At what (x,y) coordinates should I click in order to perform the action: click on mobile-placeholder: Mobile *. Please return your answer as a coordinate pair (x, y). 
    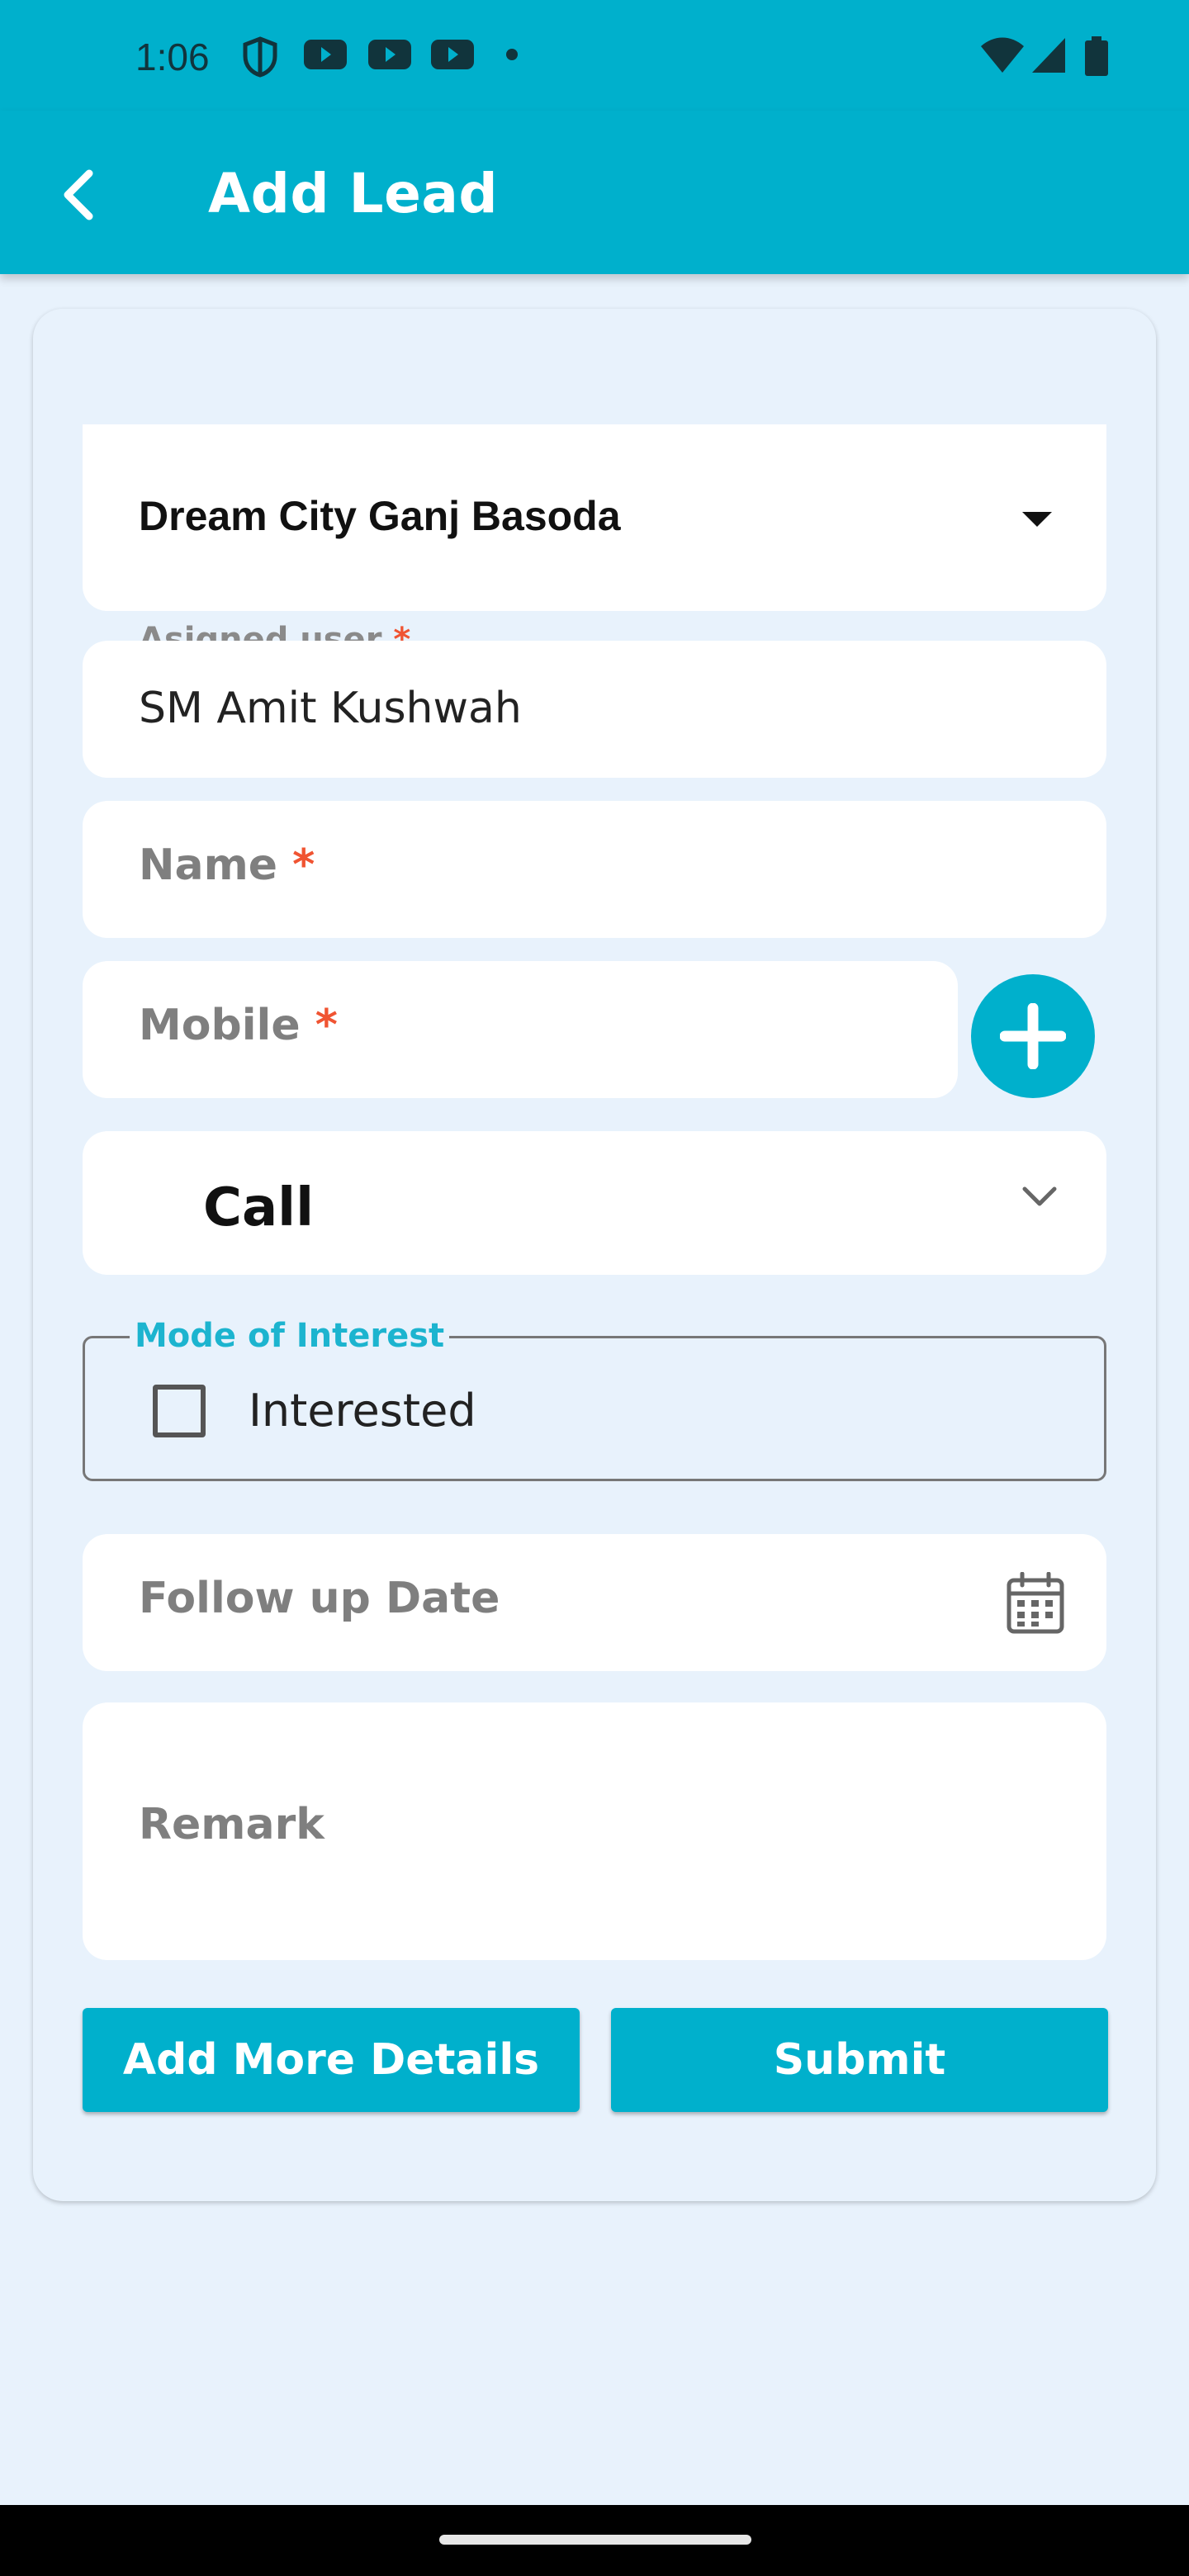
    Looking at the image, I should click on (238, 1025).